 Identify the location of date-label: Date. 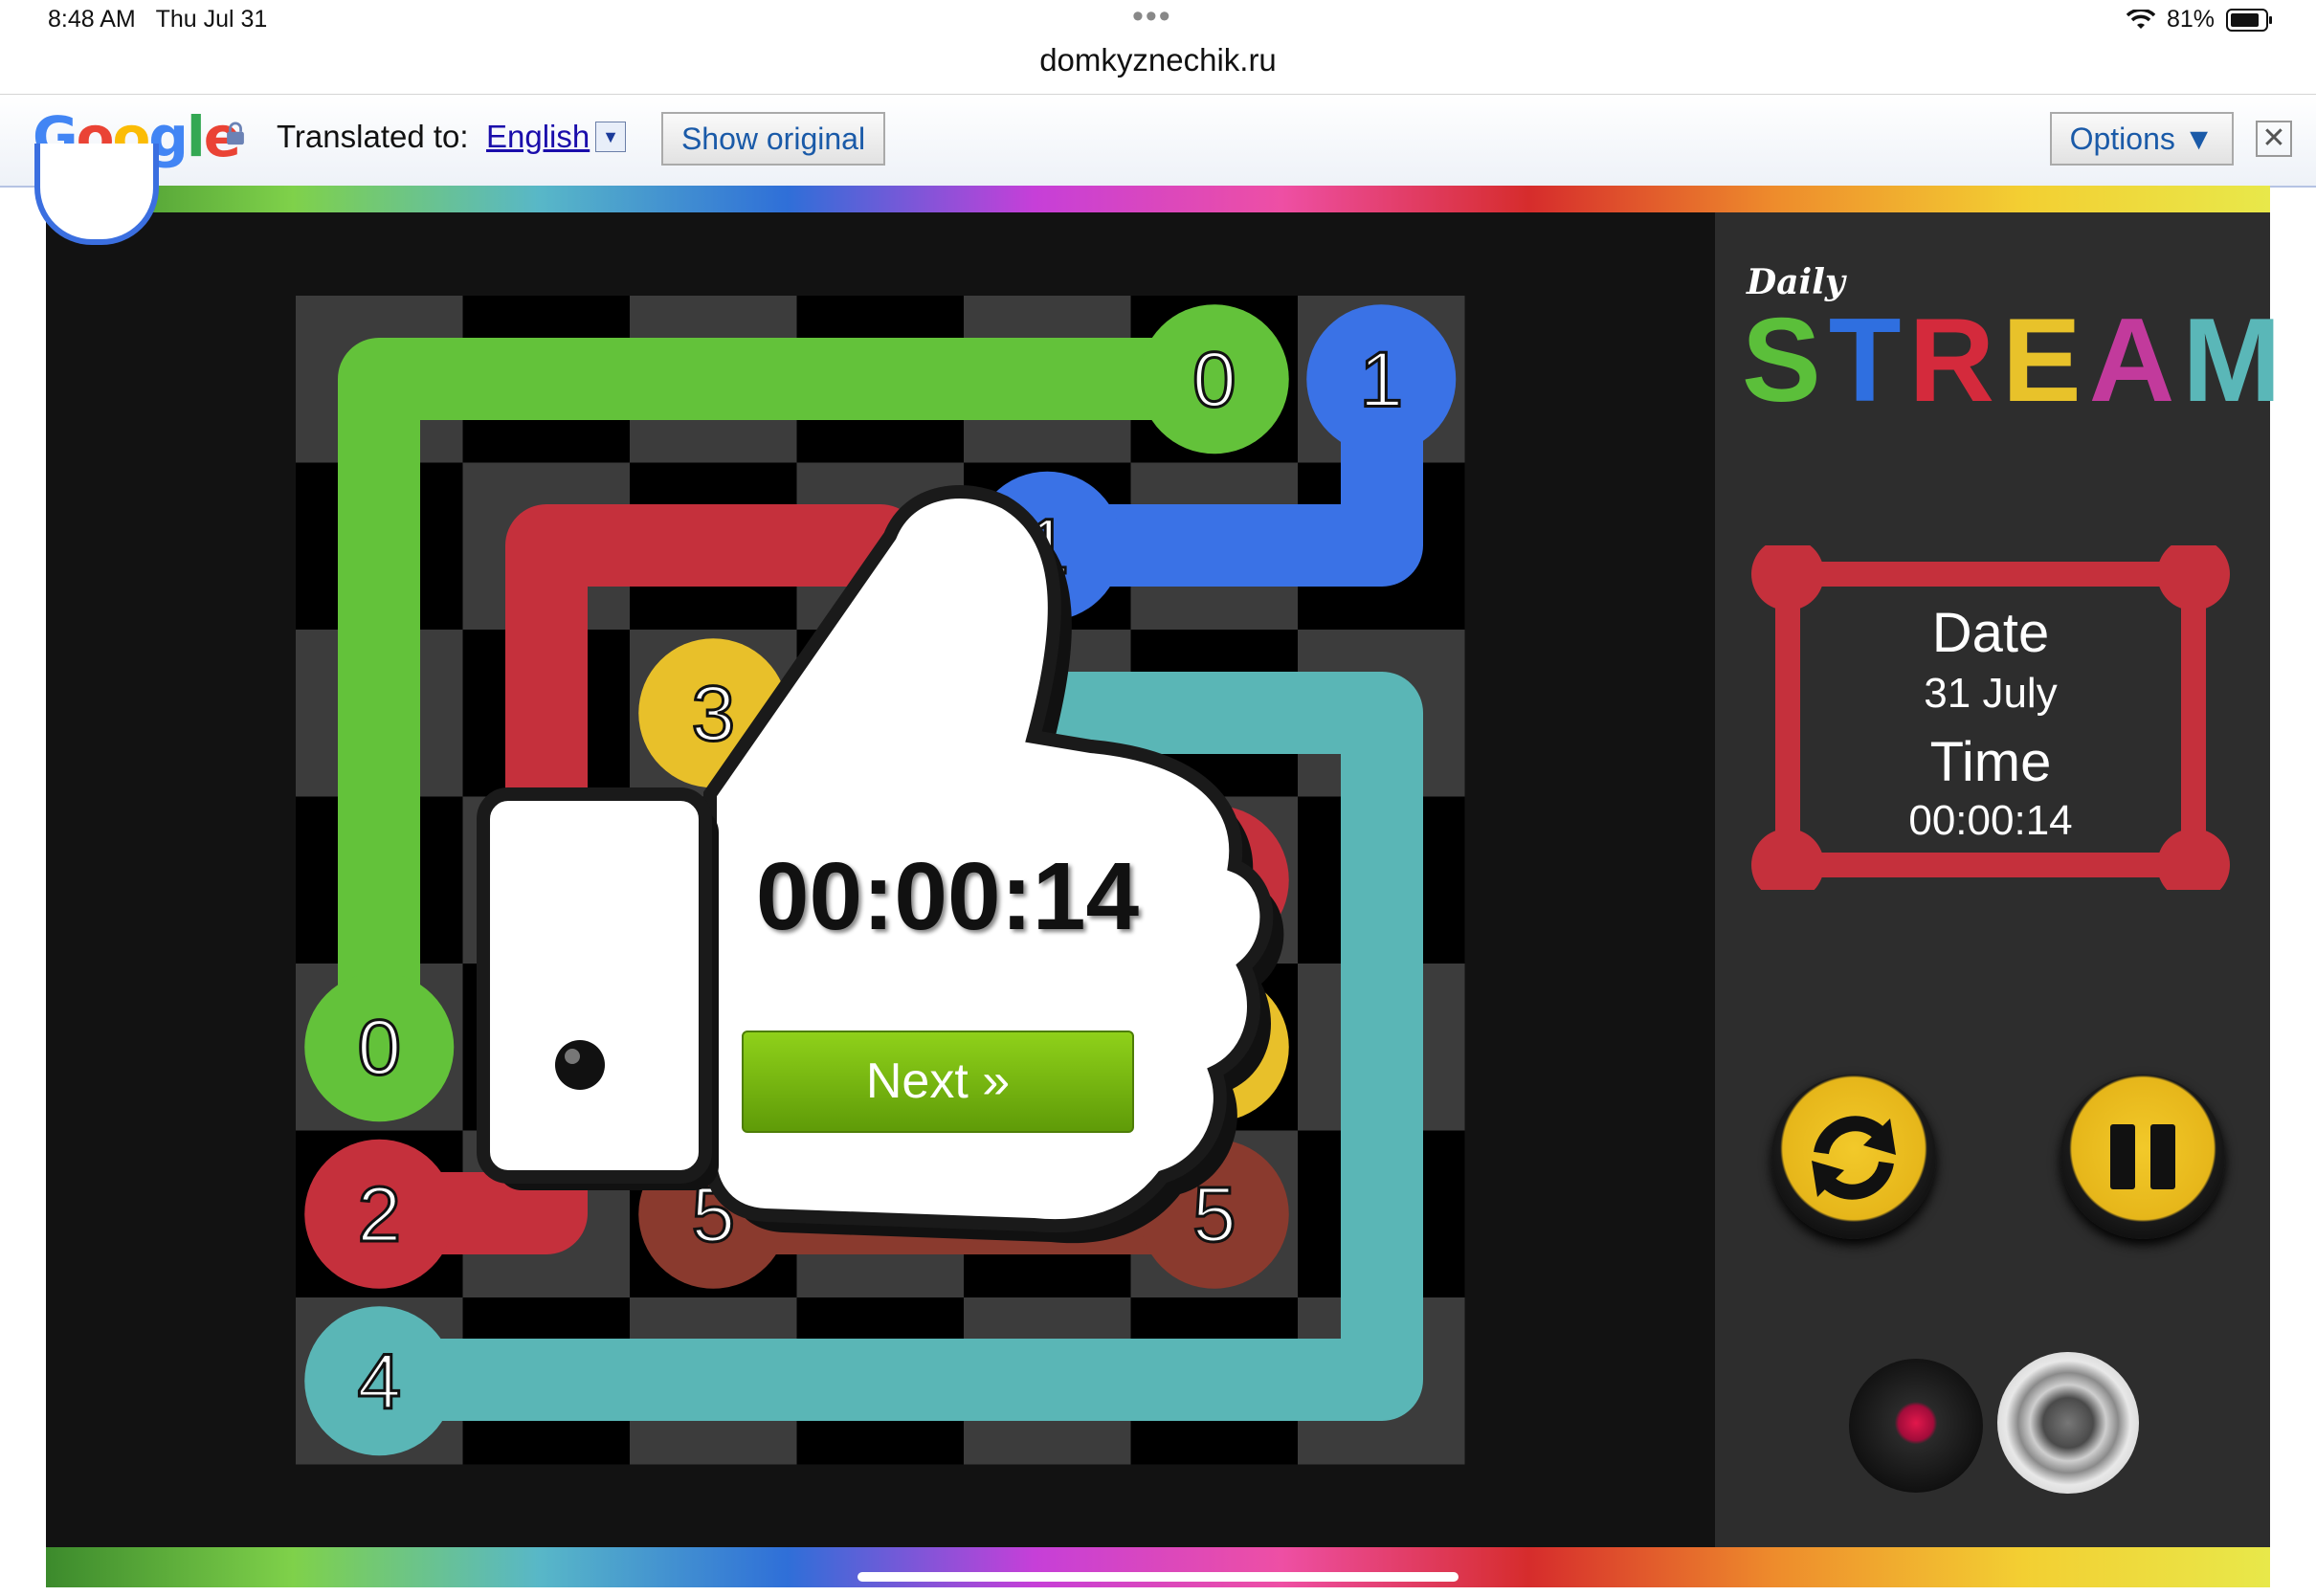
(1990, 633).